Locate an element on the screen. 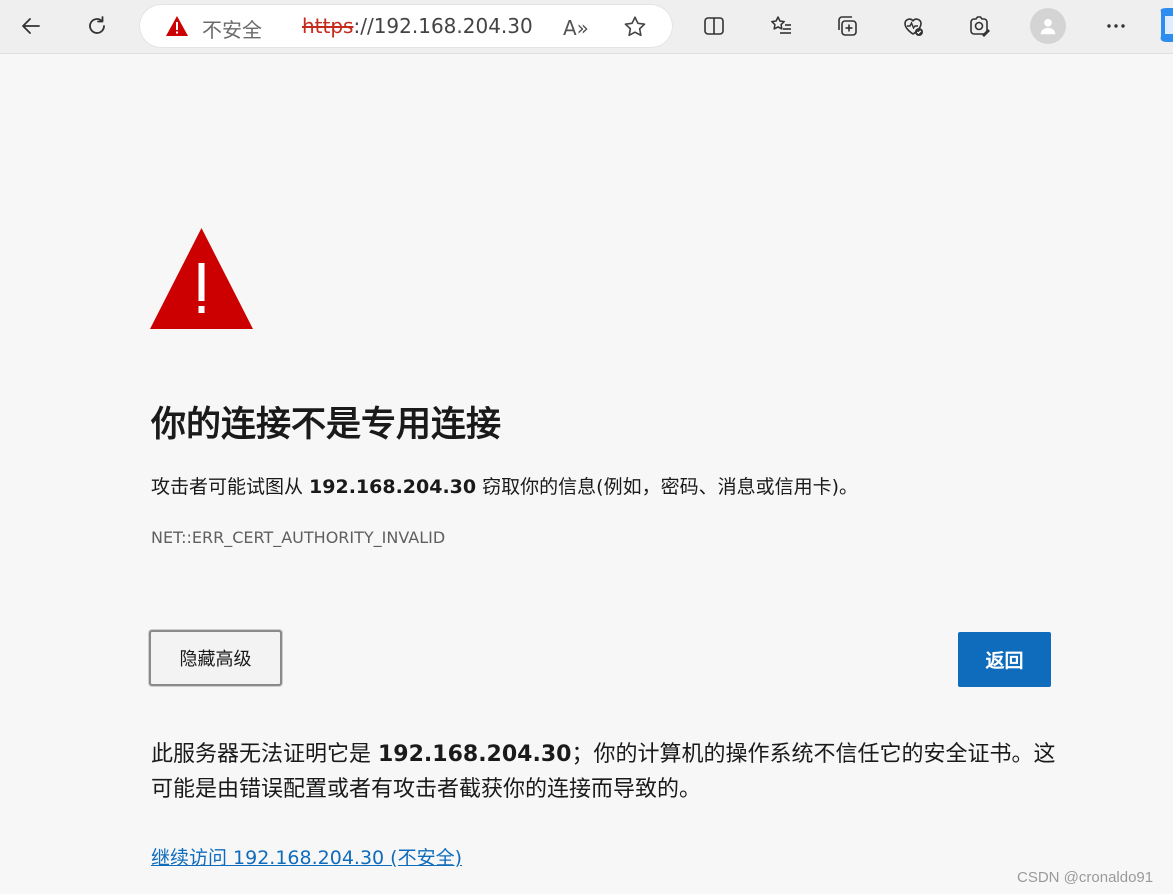  collections-icon is located at coordinates (847, 26).